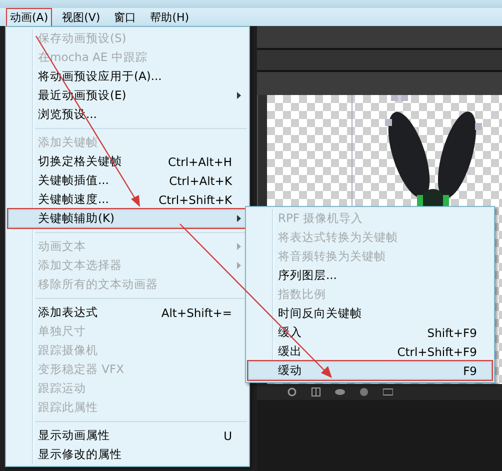 The image size is (502, 471). Describe the element at coordinates (29, 17) in the screenshot. I see `menu-title: 动画(A)` at that location.